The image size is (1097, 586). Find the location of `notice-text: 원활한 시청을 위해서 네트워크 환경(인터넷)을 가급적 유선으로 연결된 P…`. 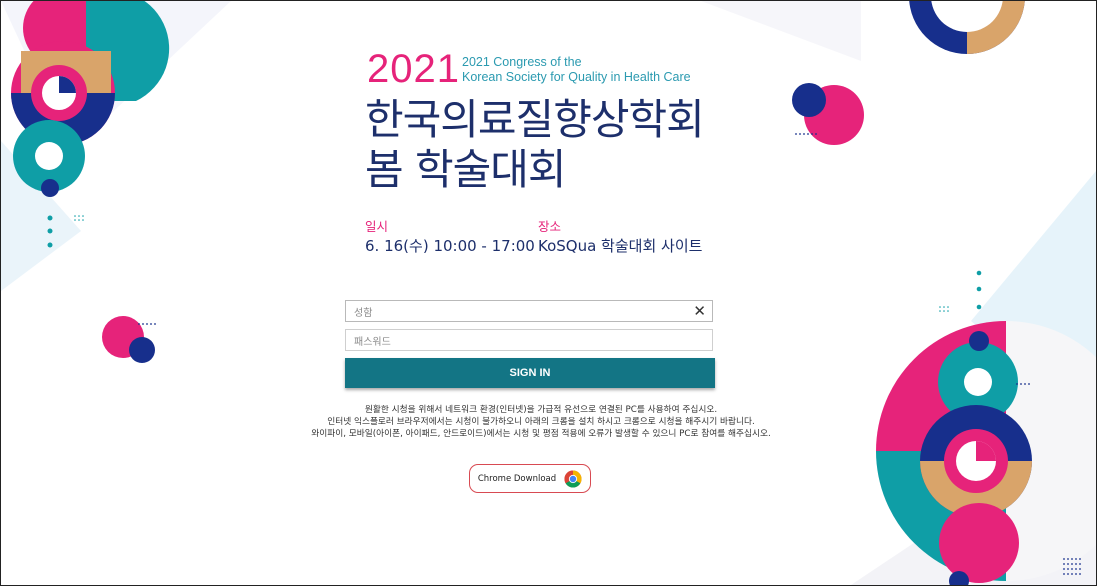

notice-text: 원활한 시청을 위해서 네트워크 환경(인터넷)을 가급적 유선으로 연결된 P… is located at coordinates (541, 422).